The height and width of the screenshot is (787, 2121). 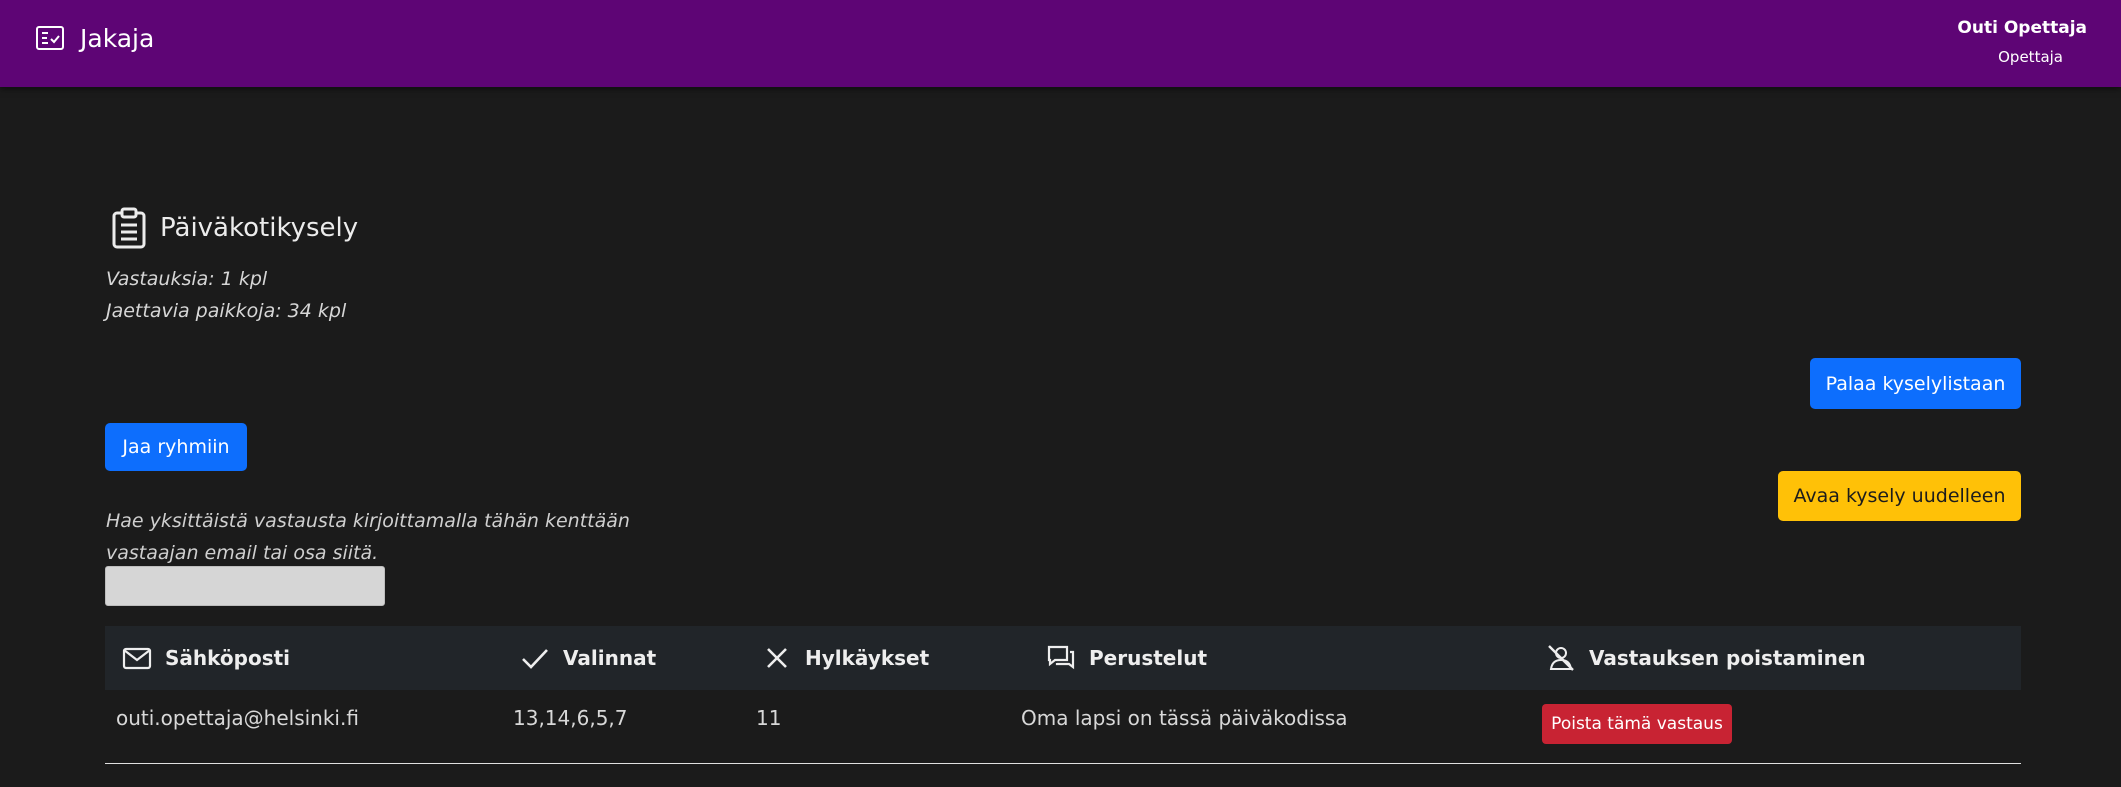 I want to click on checklist-icon, so click(x=50, y=38).